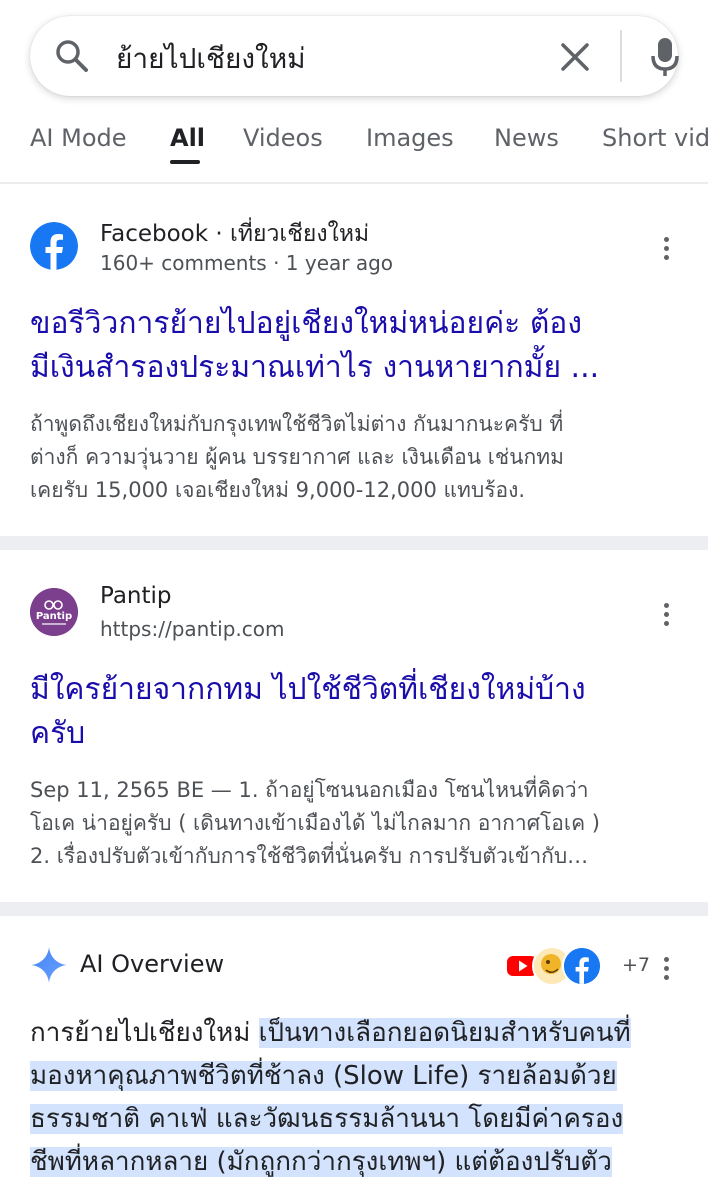 The width and height of the screenshot is (708, 1200). What do you see at coordinates (575, 57) in the screenshot?
I see `clear-icon` at bounding box center [575, 57].